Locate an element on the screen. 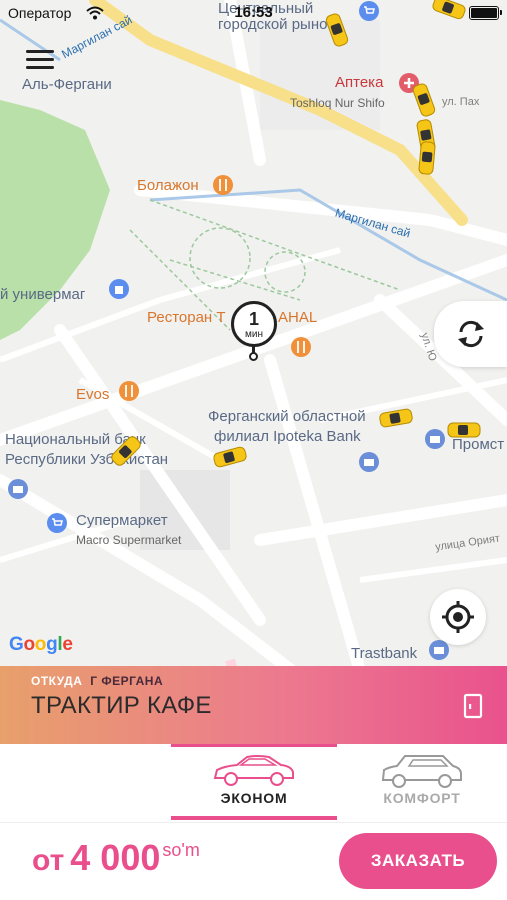  map-label-natsbank-2: Республики Узбекистан is located at coordinates (87, 459).